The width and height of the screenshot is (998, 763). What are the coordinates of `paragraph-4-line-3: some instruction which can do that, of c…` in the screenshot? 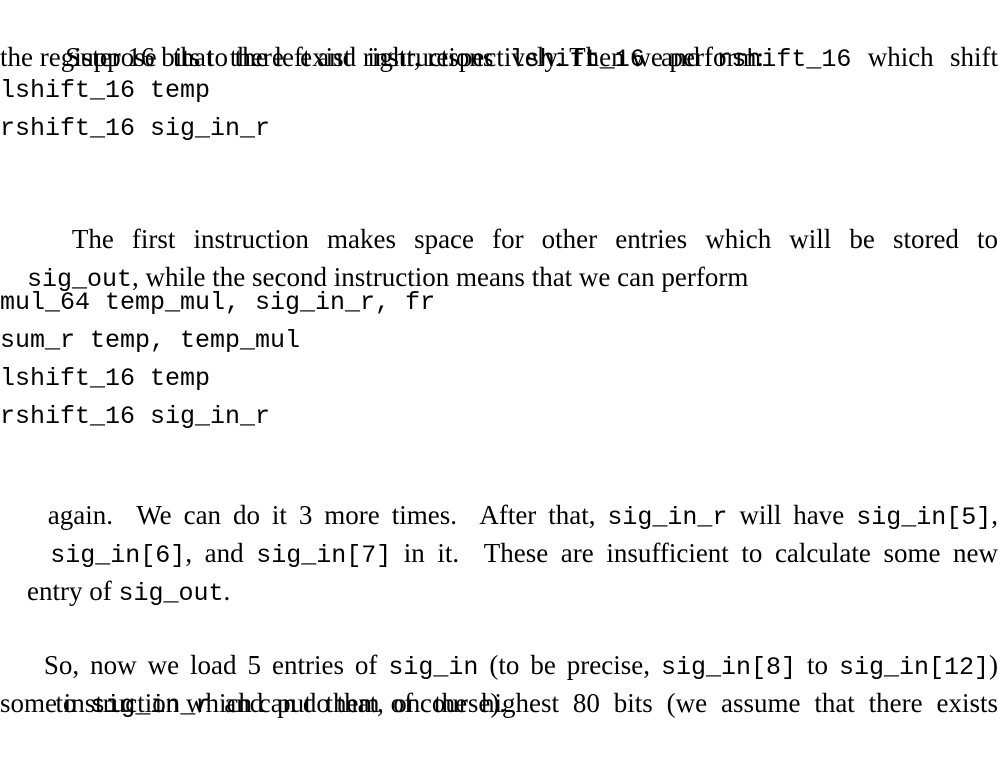 It's located at (253, 703).